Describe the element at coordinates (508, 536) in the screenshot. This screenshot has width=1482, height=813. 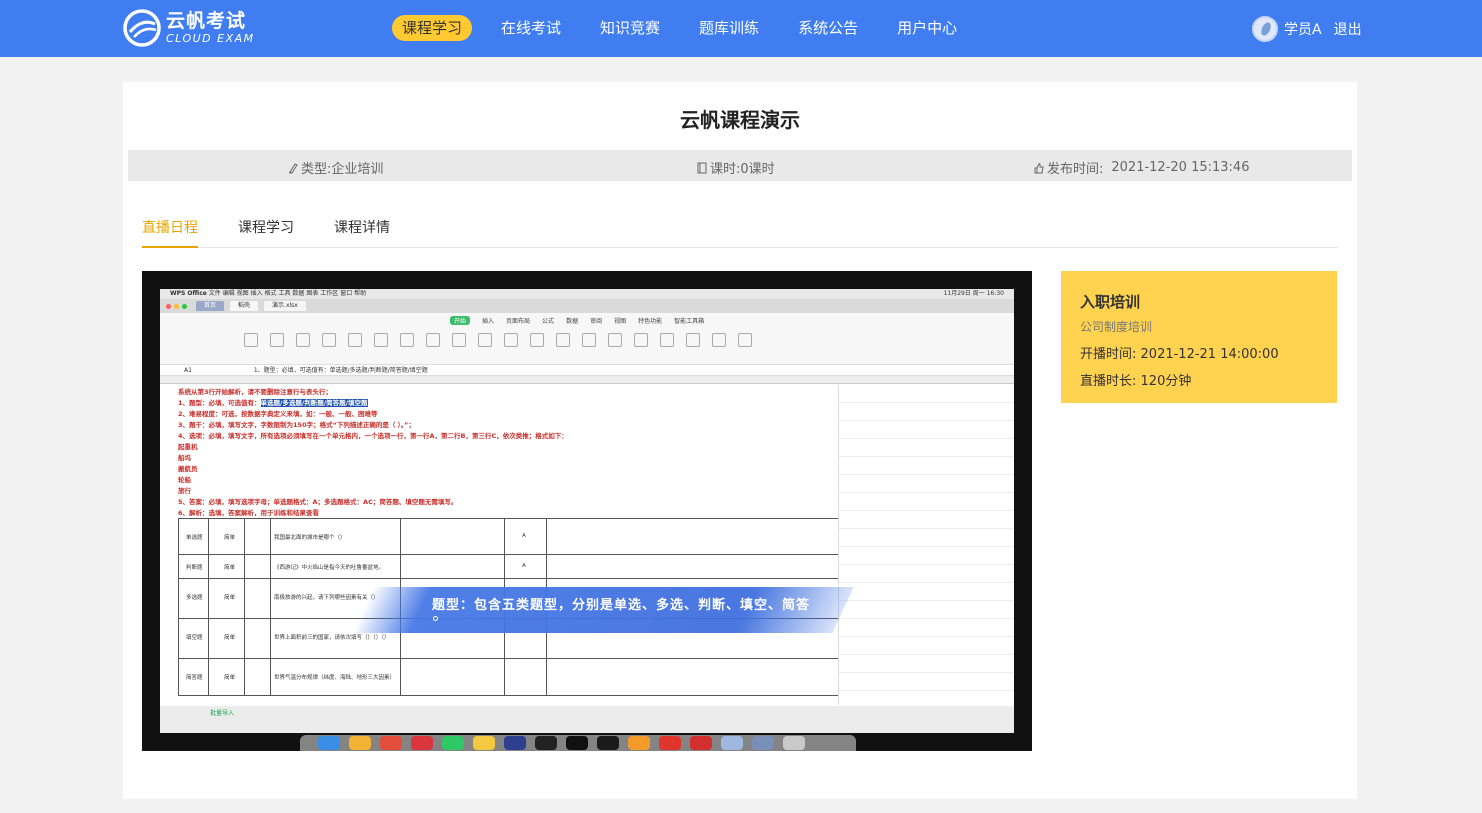
I see `table-row: 单选题 简单 我国最北面的城市是哪个（） A` at that location.